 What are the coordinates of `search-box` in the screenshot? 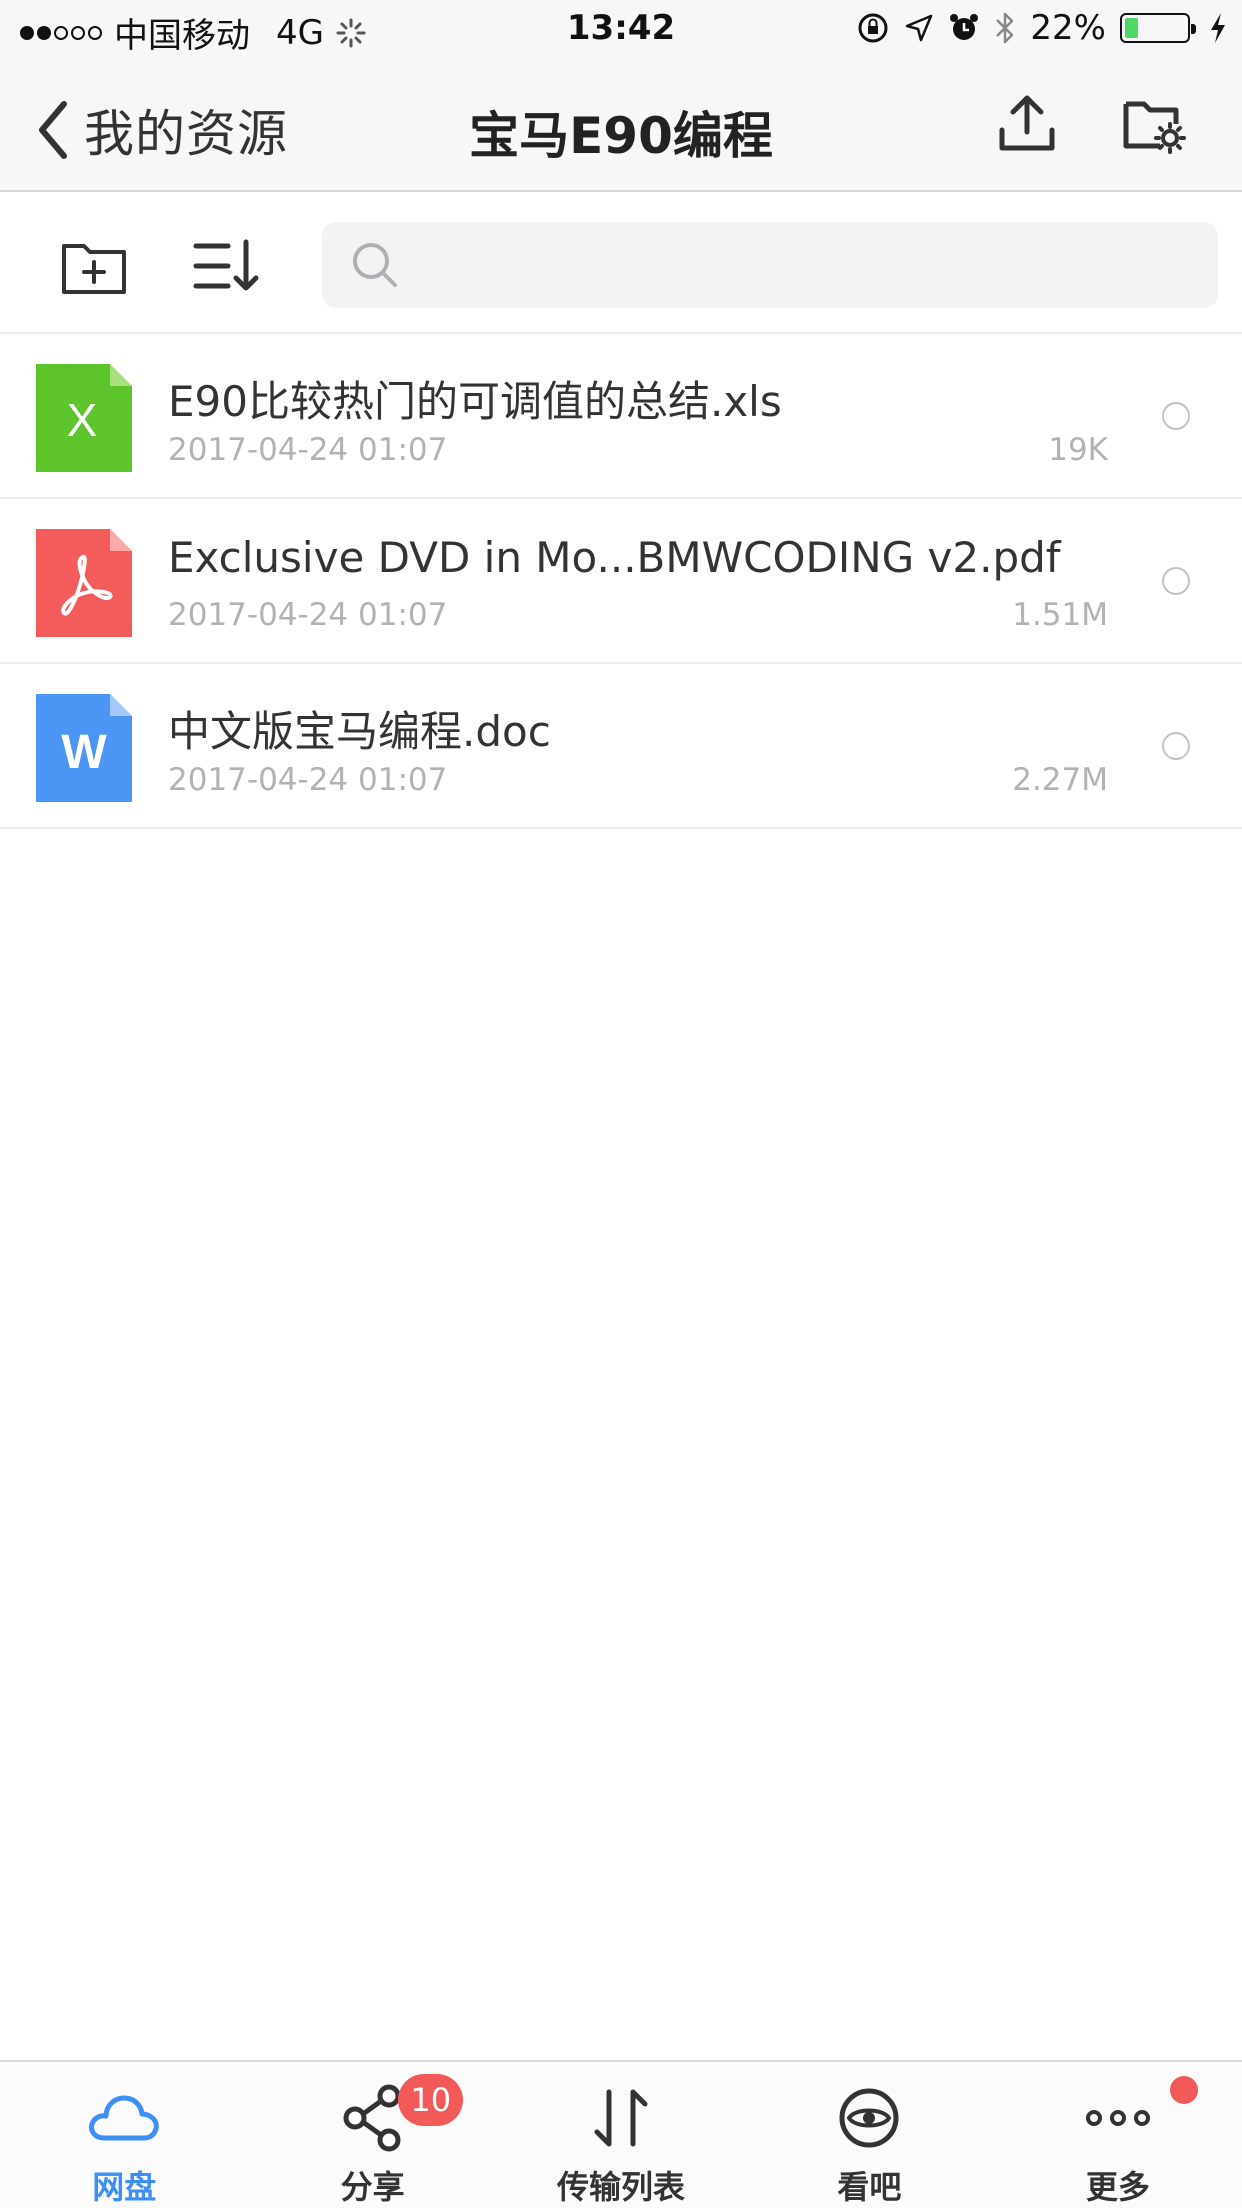 It's located at (770, 265).